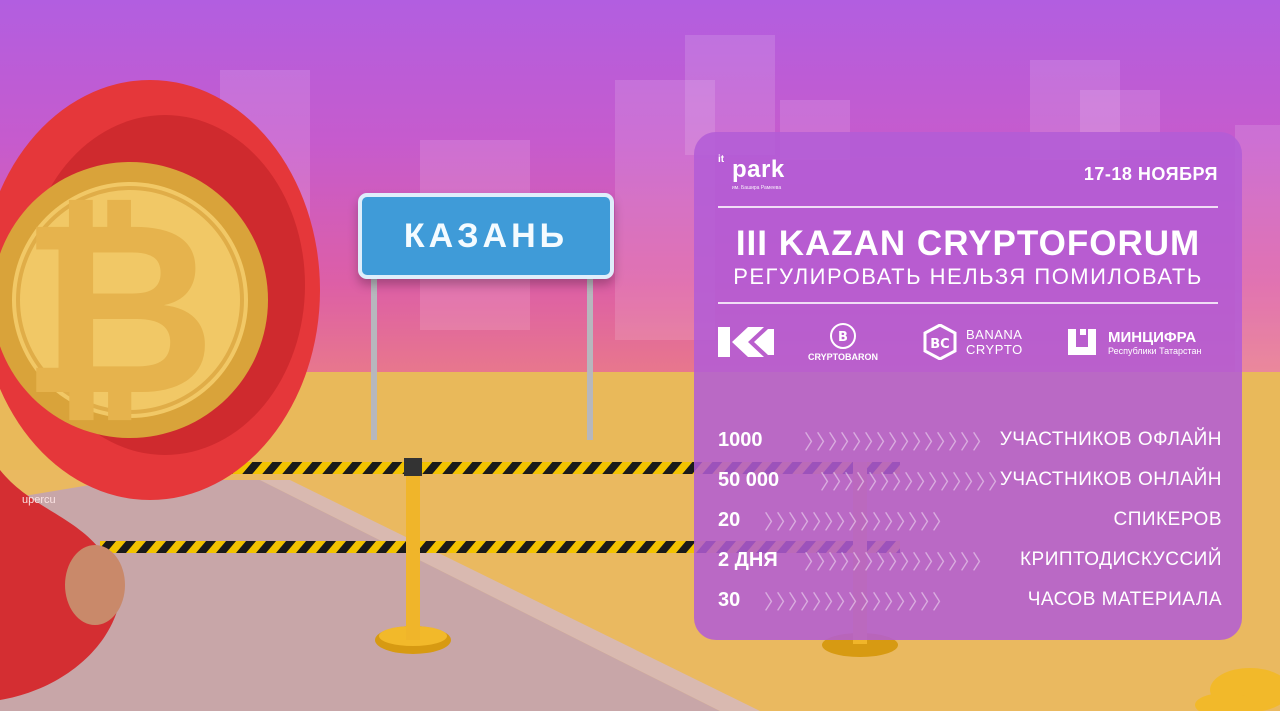  What do you see at coordinates (590, 355) in the screenshot?
I see `sign-pole-right` at bounding box center [590, 355].